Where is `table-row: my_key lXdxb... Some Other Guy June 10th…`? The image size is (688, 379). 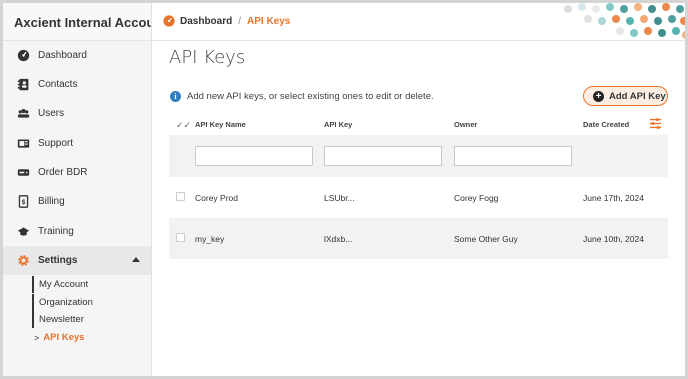
table-row: my_key lXdxb... Some Other Guy June 10th… is located at coordinates (418, 238).